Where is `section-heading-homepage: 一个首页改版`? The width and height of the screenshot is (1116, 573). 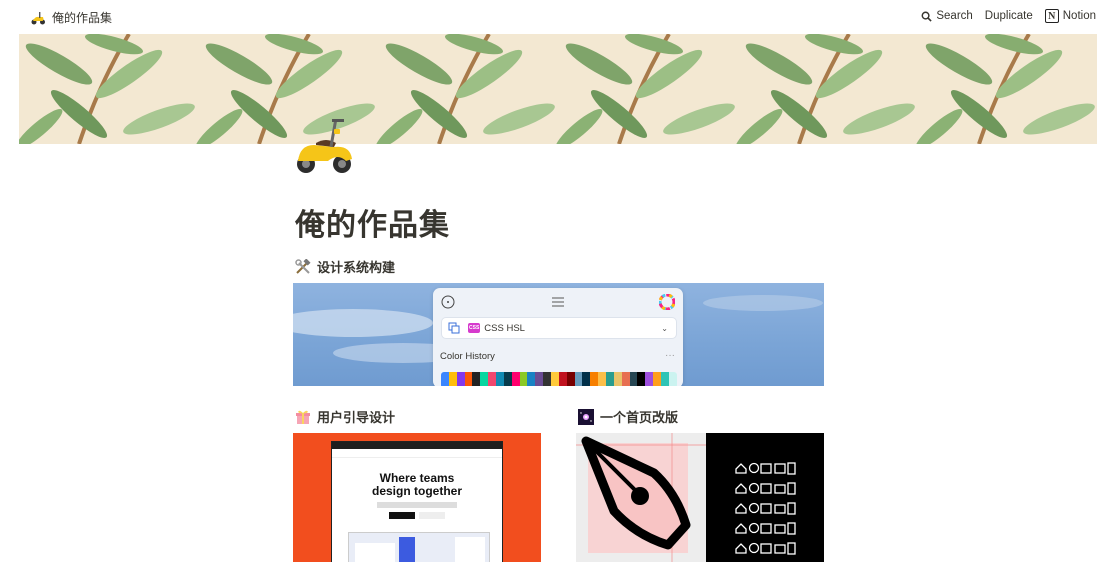 section-heading-homepage: 一个首页改版 is located at coordinates (628, 416).